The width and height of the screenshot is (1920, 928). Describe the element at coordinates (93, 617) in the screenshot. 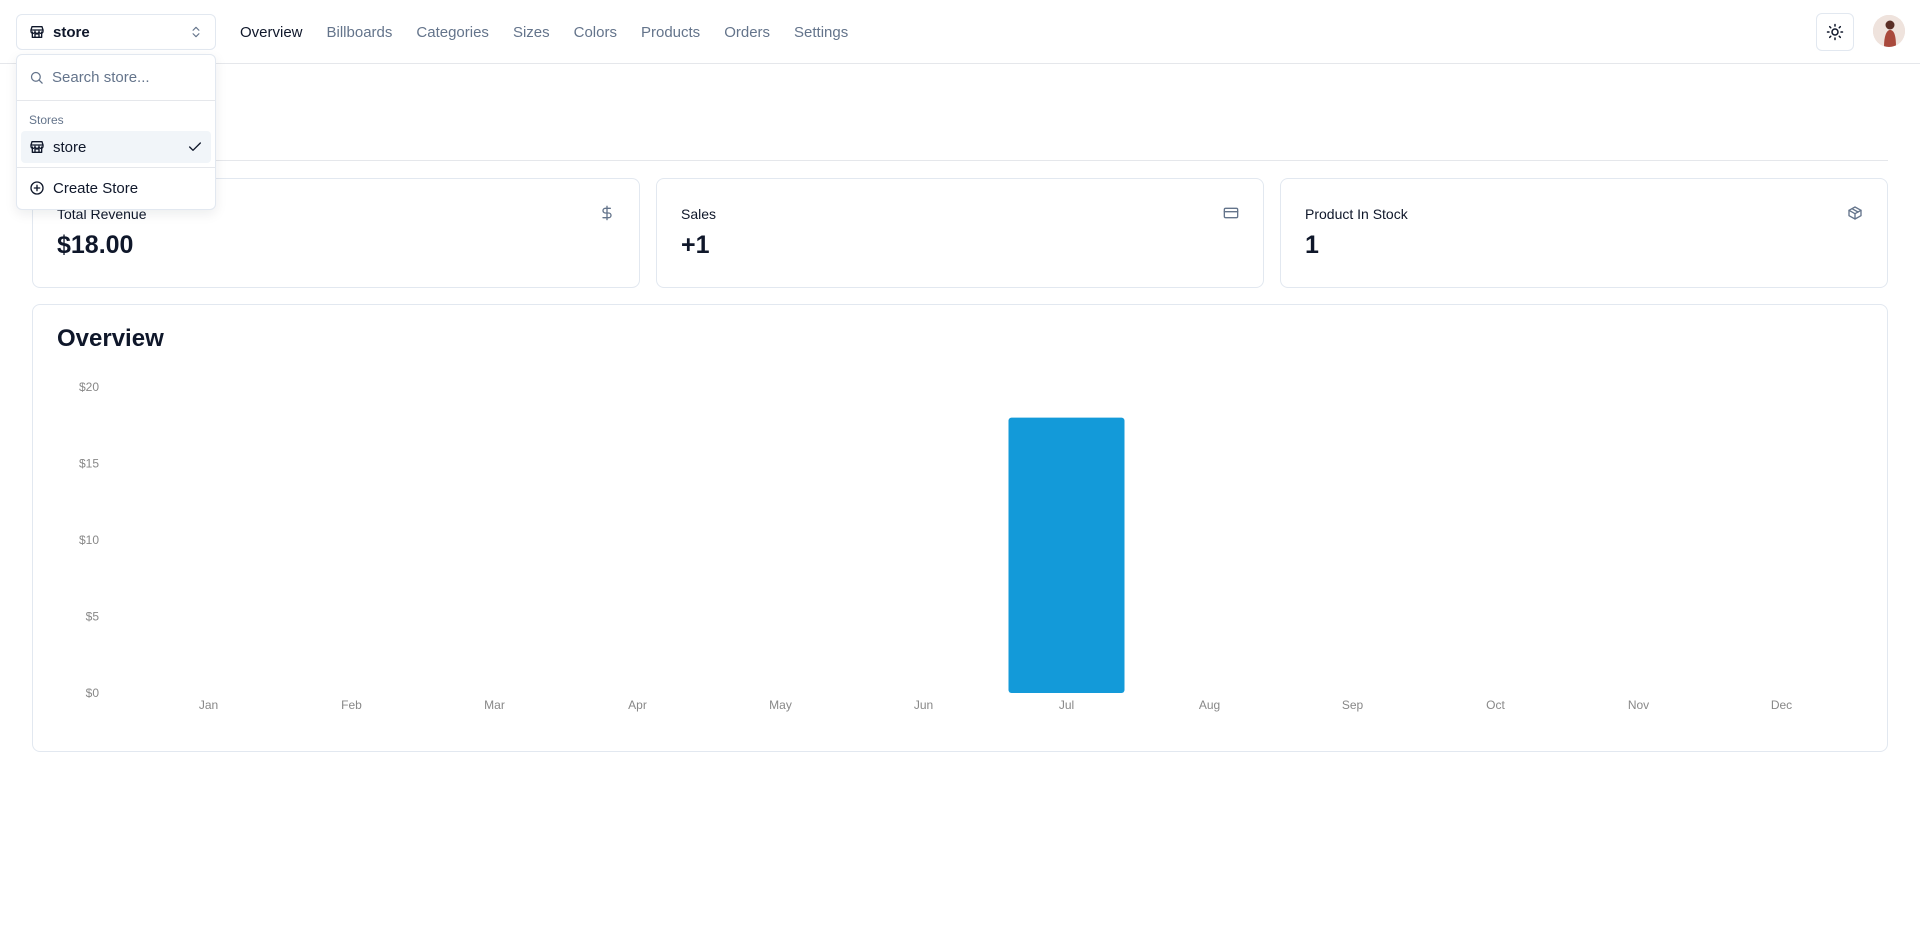

I see `y-tick-label: $5` at that location.